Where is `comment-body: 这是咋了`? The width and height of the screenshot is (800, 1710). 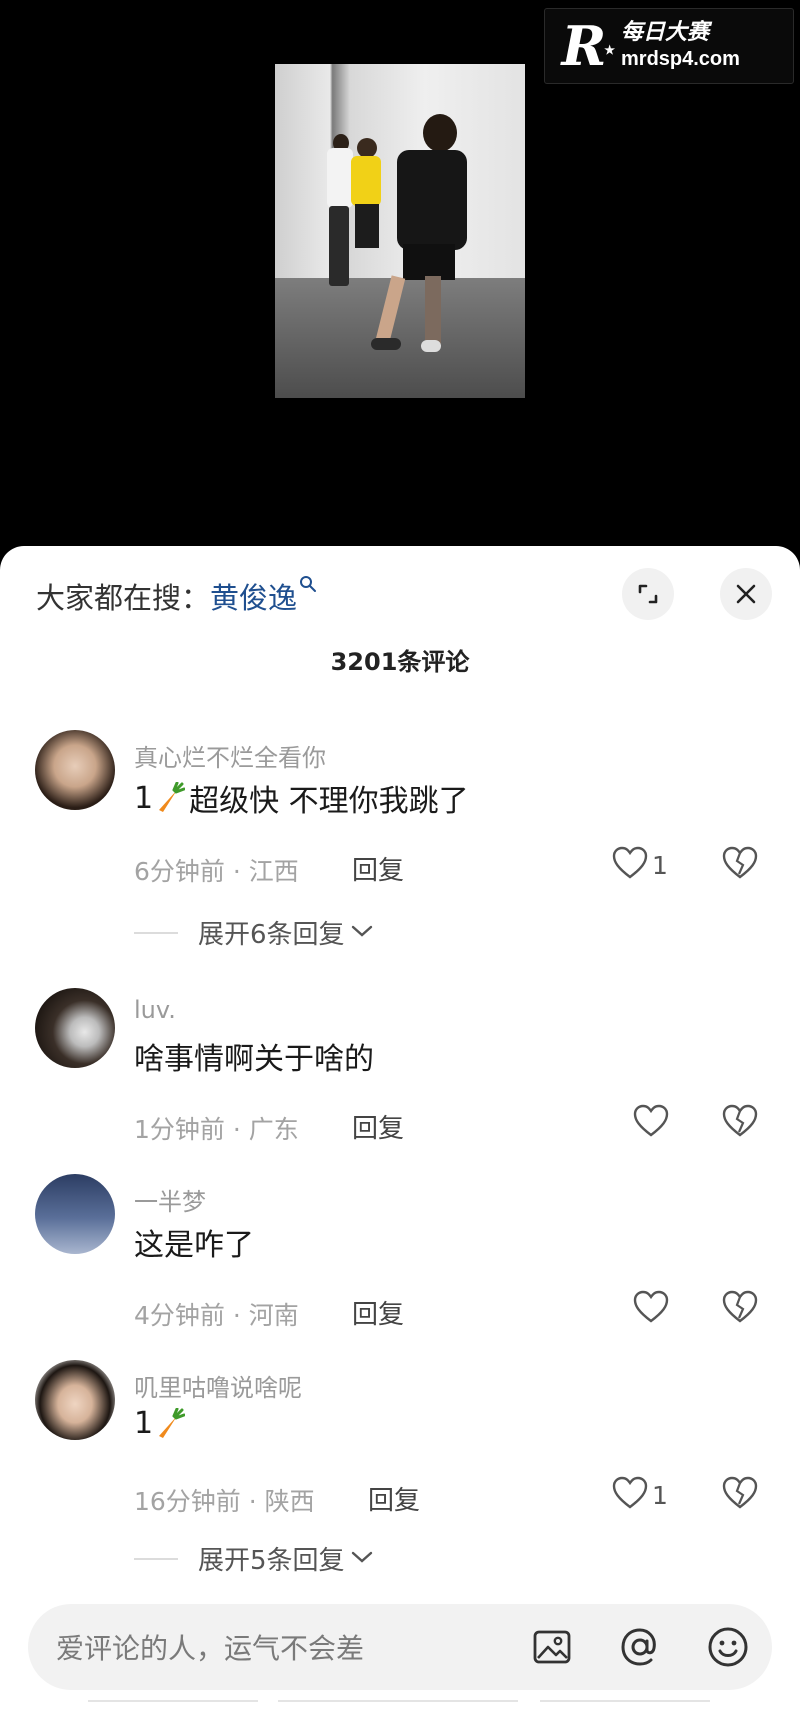 comment-body: 这是咋了 is located at coordinates (194, 1245).